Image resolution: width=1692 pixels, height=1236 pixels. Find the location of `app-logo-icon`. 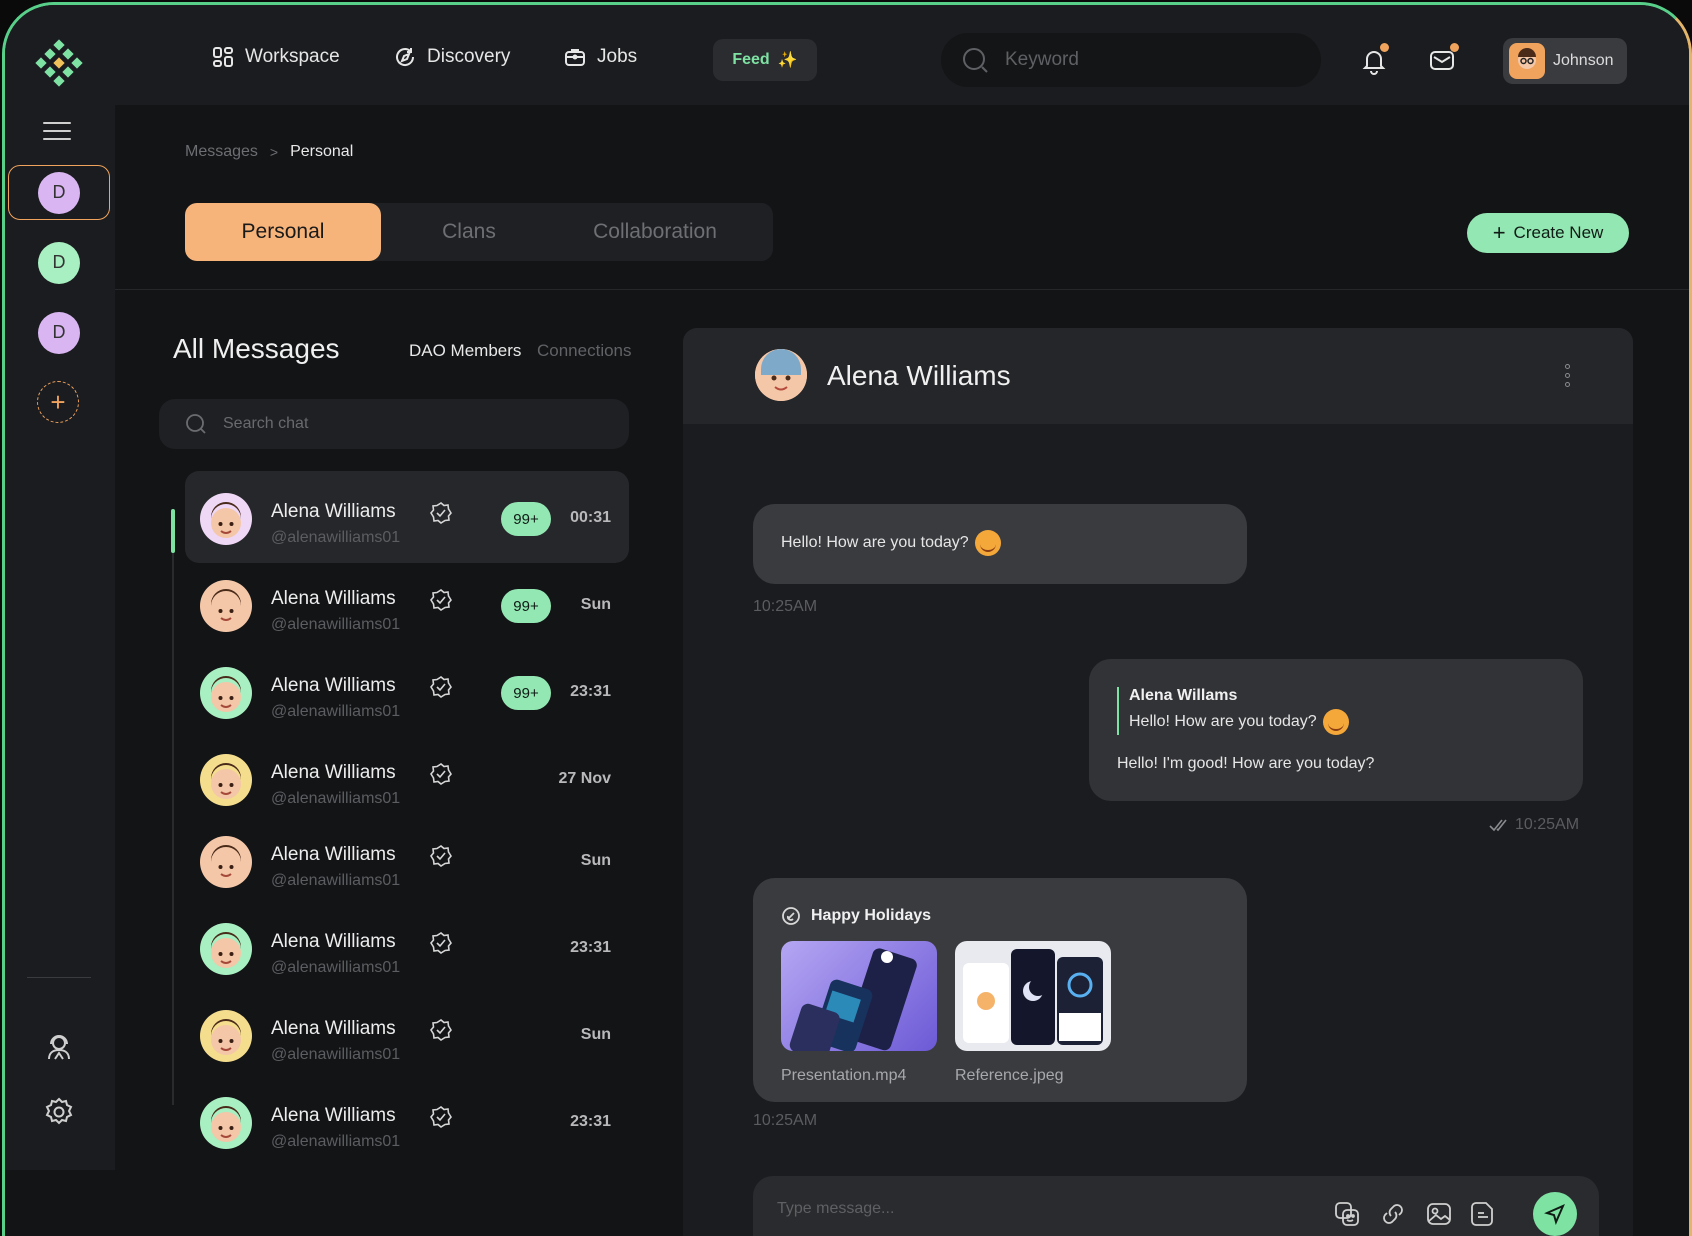

app-logo-icon is located at coordinates (59, 63).